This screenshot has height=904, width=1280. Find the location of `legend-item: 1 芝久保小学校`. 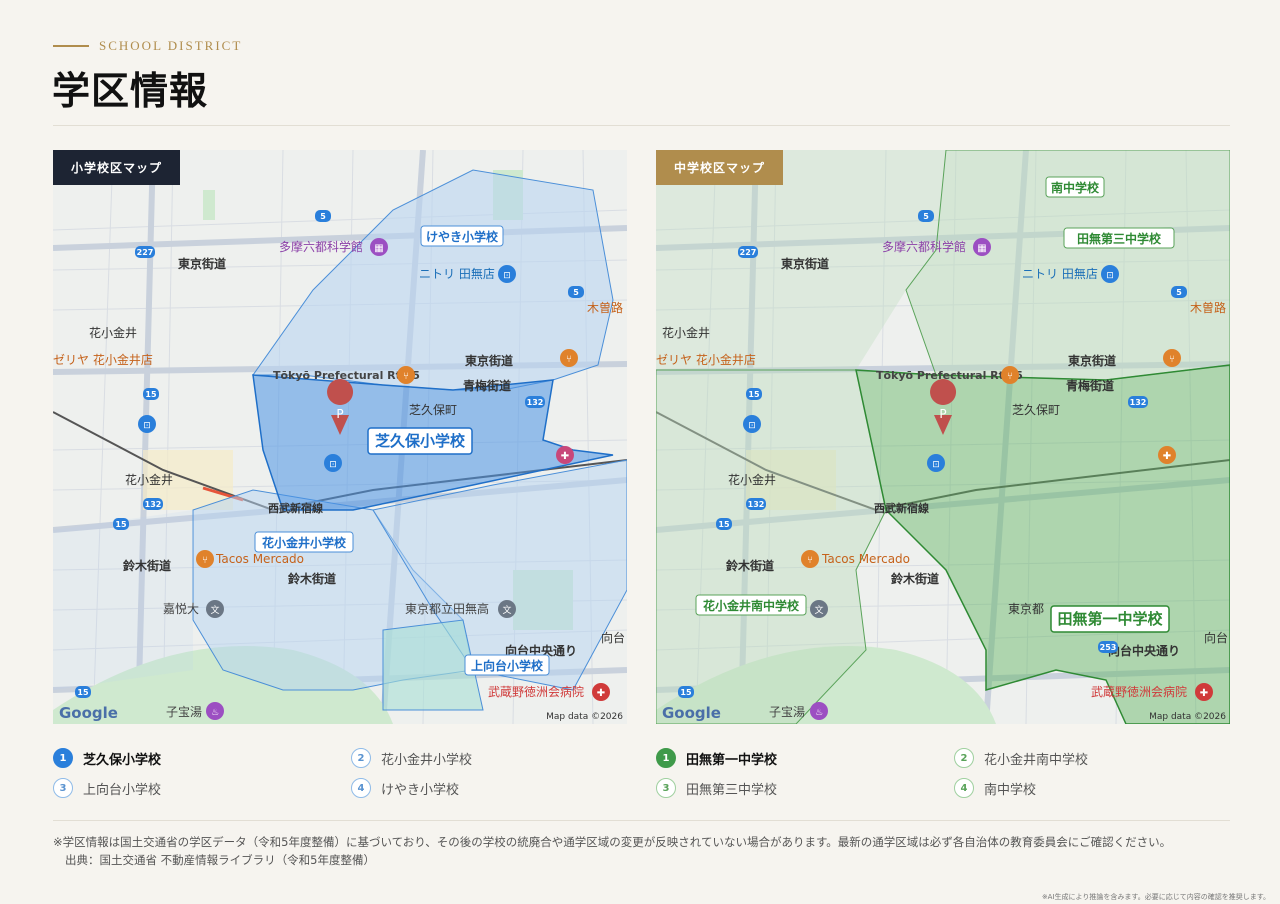

legend-item: 1 芝久保小学校 is located at coordinates (202, 758).